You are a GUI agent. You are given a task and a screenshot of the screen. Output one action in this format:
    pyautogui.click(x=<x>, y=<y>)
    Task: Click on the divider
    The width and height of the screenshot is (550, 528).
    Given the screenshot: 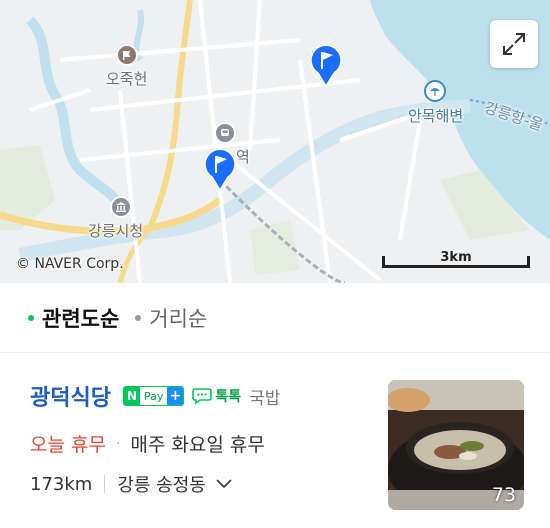 What is the action you would take?
    pyautogui.click(x=105, y=484)
    